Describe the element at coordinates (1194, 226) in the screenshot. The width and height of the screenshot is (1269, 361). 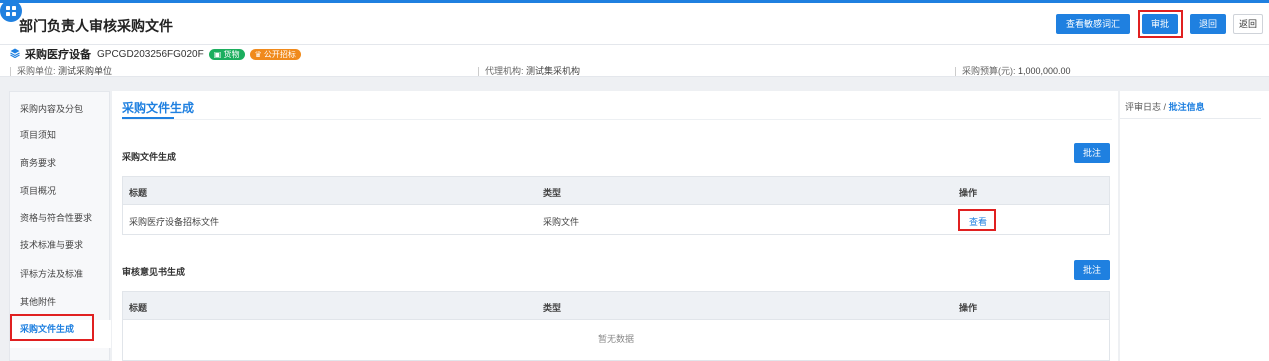
I see `right-panel: 评审日志 / 批注信息` at that location.